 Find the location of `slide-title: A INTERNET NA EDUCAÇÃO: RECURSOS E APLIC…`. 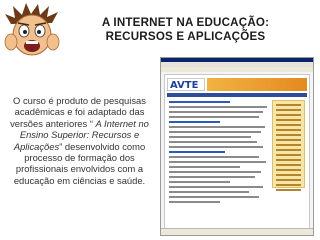

slide-title: A INTERNET NA EDUCAÇÃO: RECURSOS E APLIC… is located at coordinates (185, 30).